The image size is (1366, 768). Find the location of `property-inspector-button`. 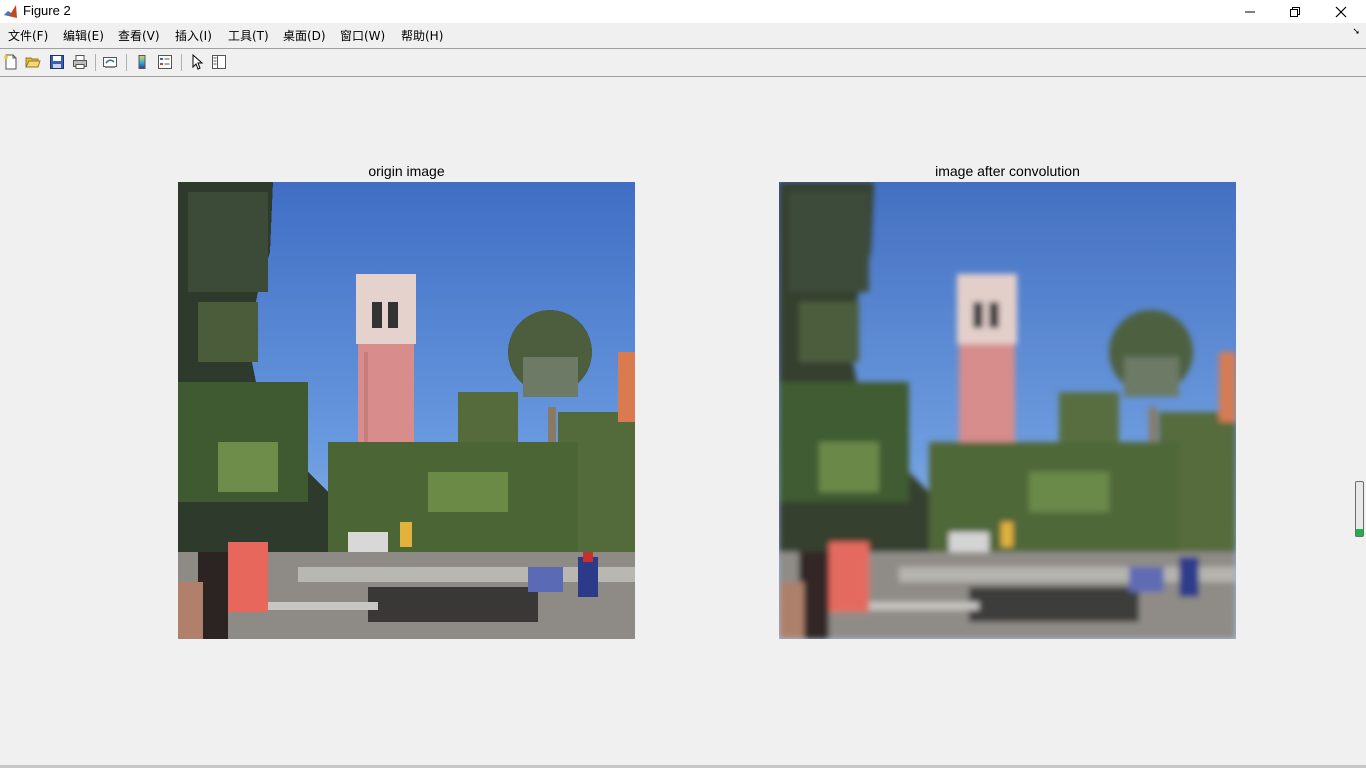

property-inspector-button is located at coordinates (219, 62).